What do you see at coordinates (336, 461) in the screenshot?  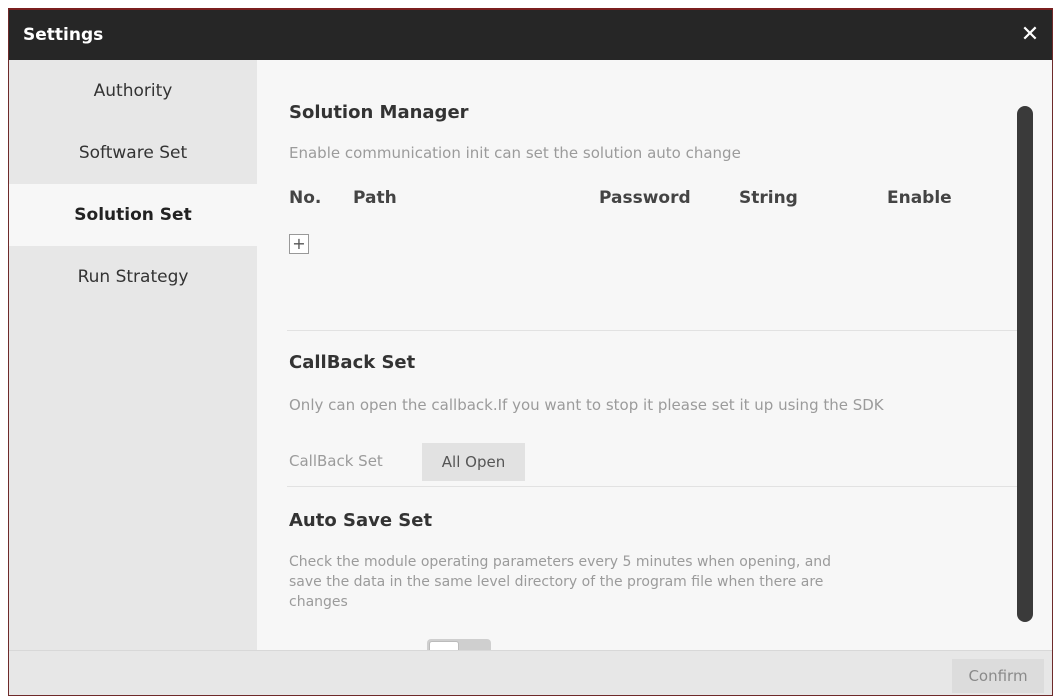 I see `callback-set-label: CallBack Set` at bounding box center [336, 461].